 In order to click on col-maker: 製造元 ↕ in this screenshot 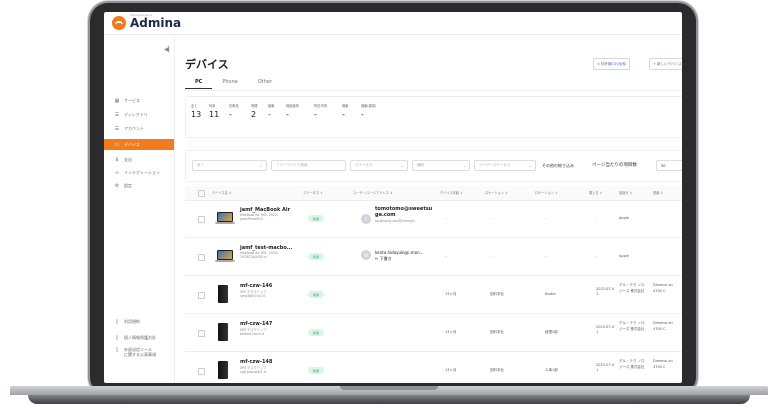, I will do `click(625, 192)`.